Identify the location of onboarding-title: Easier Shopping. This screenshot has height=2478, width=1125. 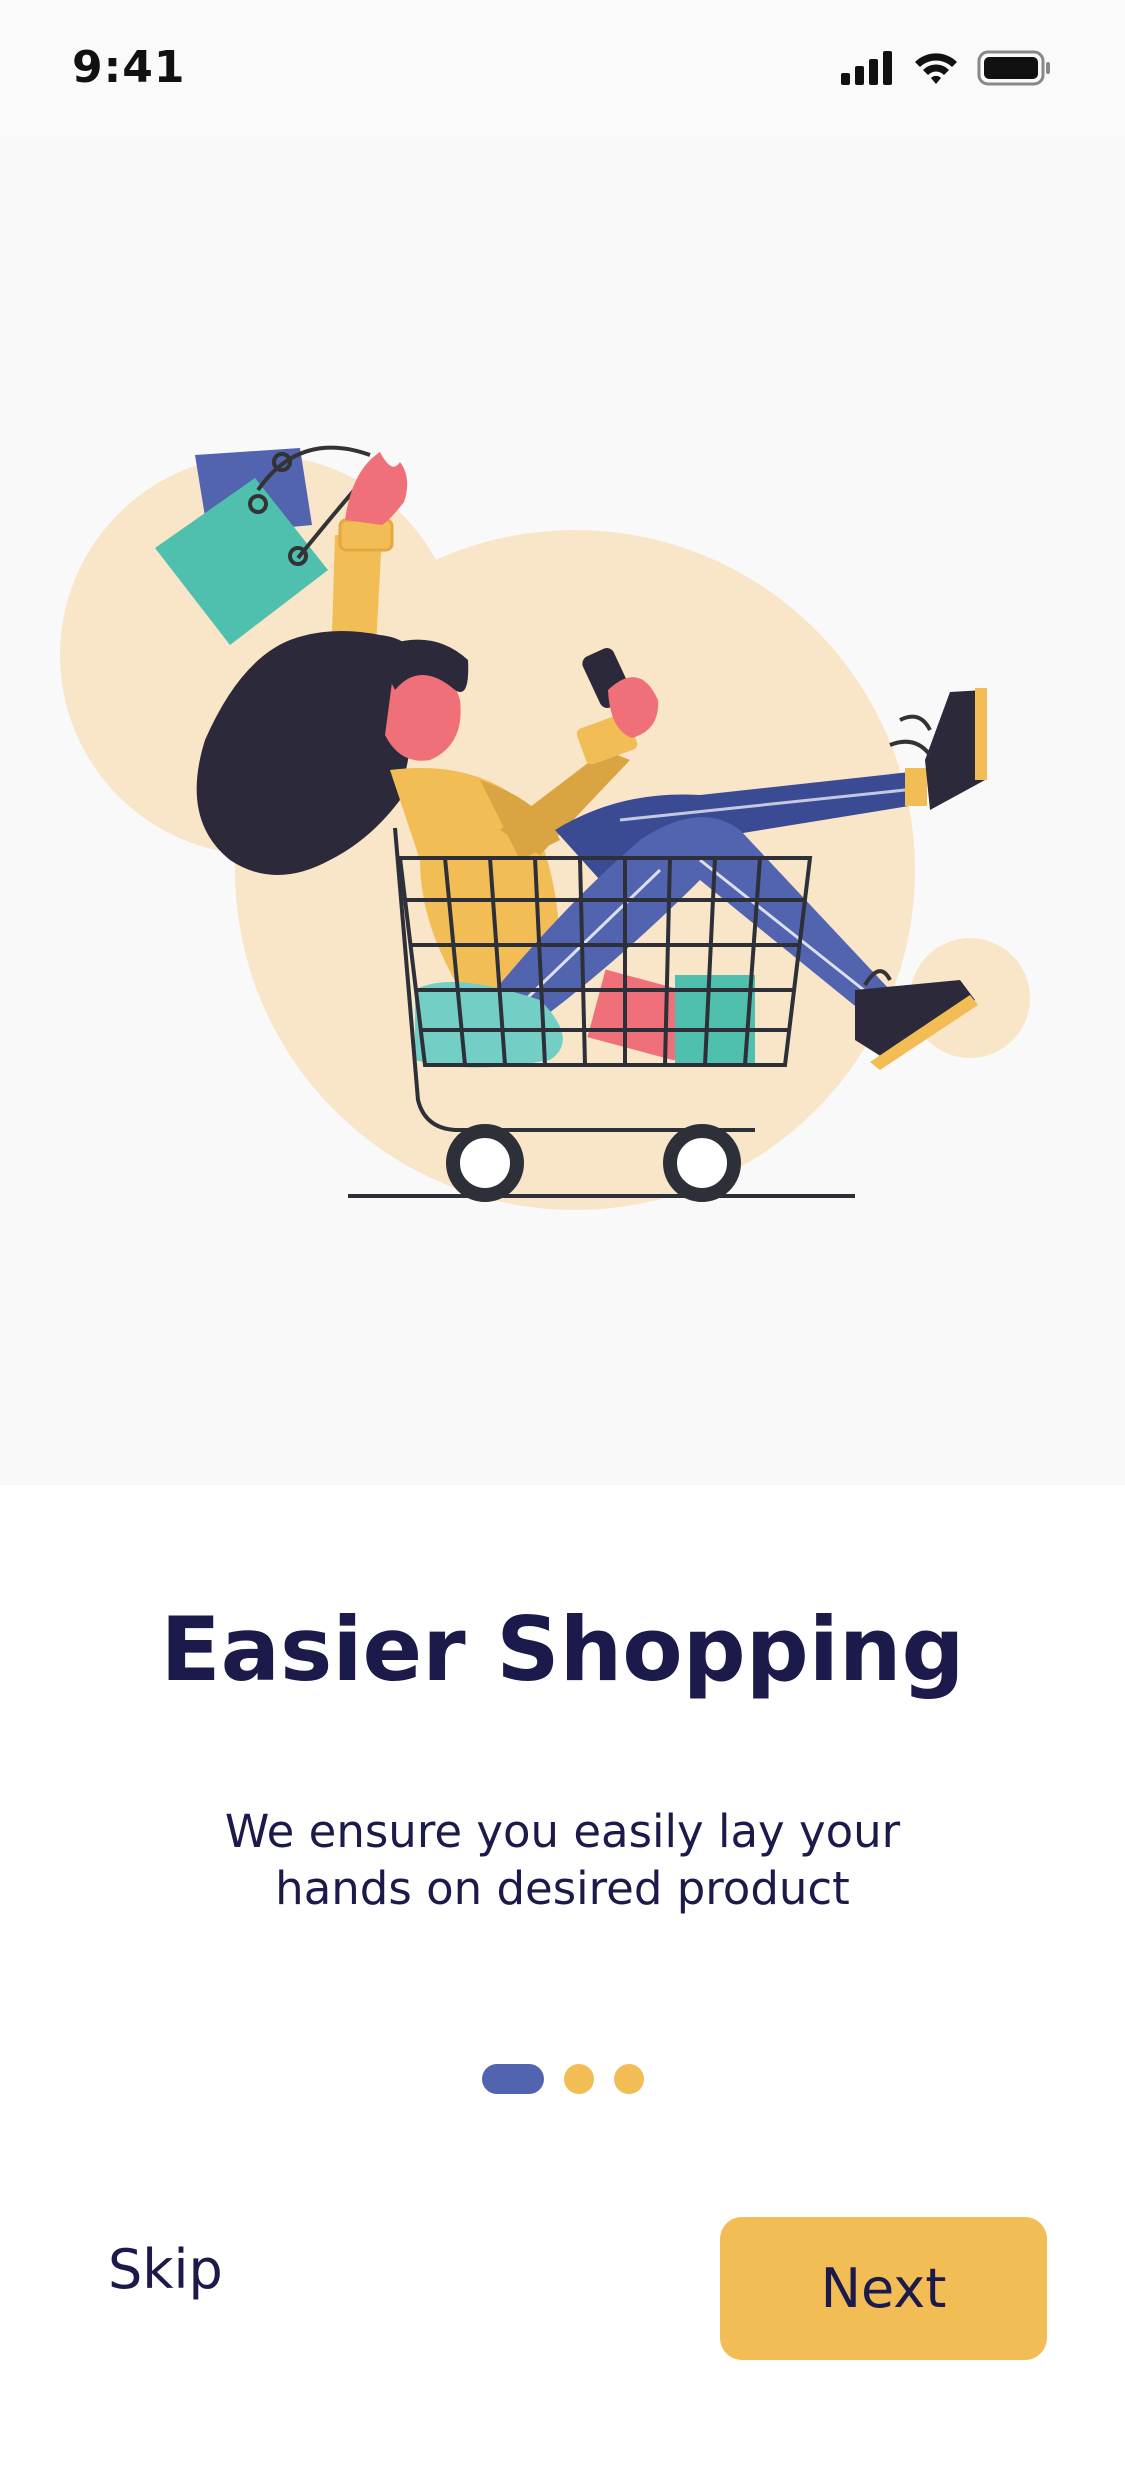
(562, 1649).